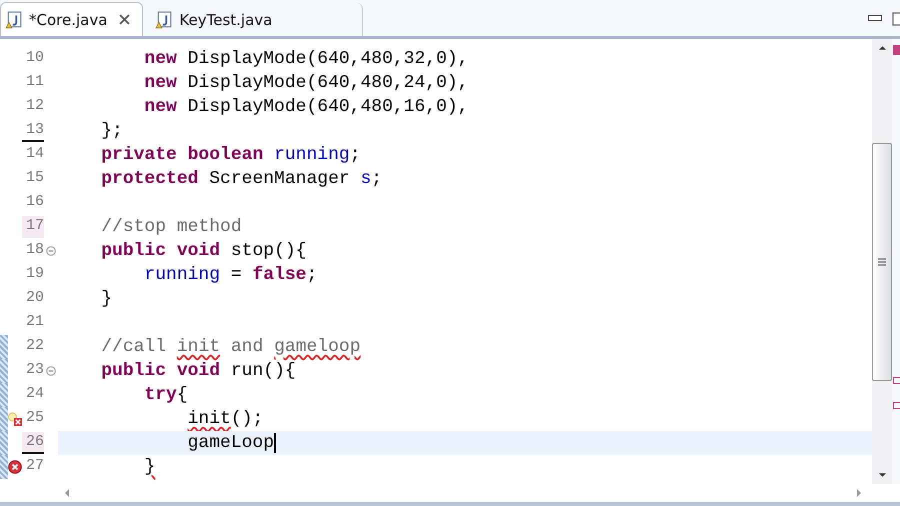 The image size is (900, 506). What do you see at coordinates (33, 443) in the screenshot?
I see `line-number: 26` at bounding box center [33, 443].